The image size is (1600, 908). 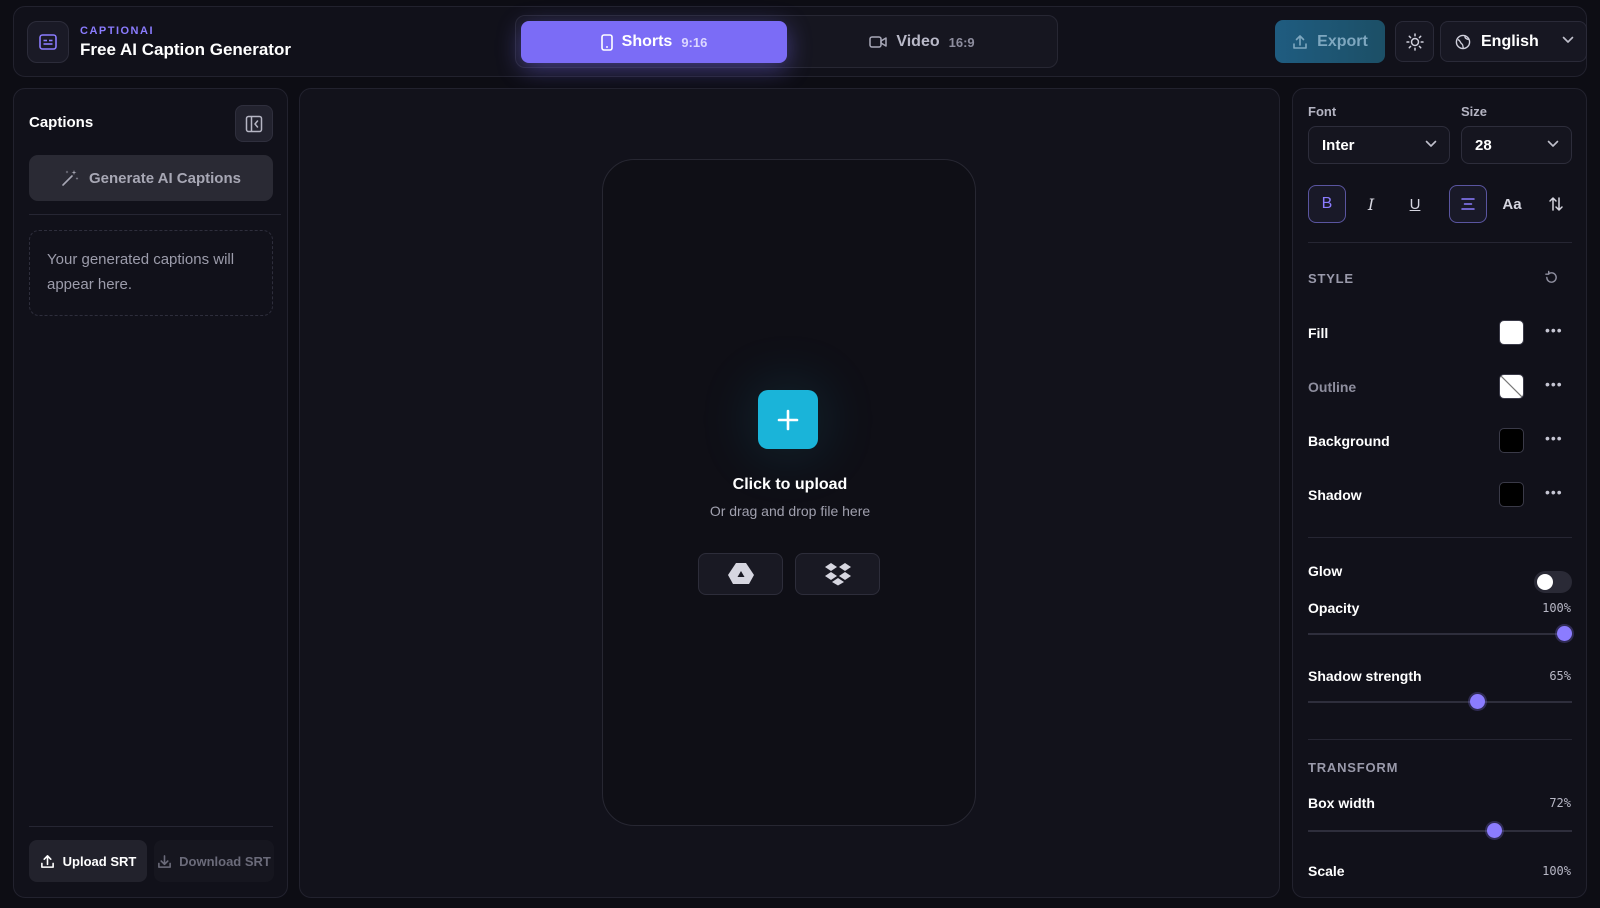 I want to click on text-case-button: Aa, so click(x=1512, y=204).